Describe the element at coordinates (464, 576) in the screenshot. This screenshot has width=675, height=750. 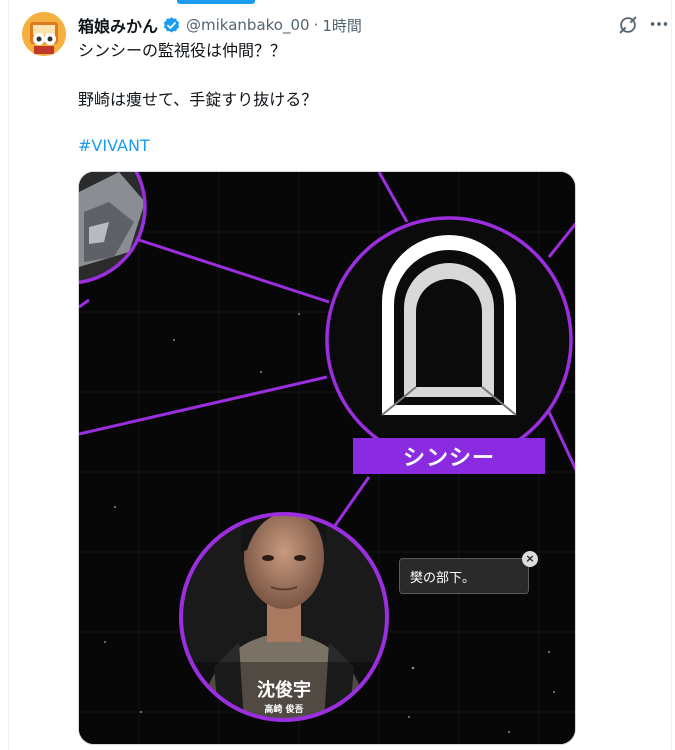
I see `annotation-bubble: 樊の部下。` at that location.